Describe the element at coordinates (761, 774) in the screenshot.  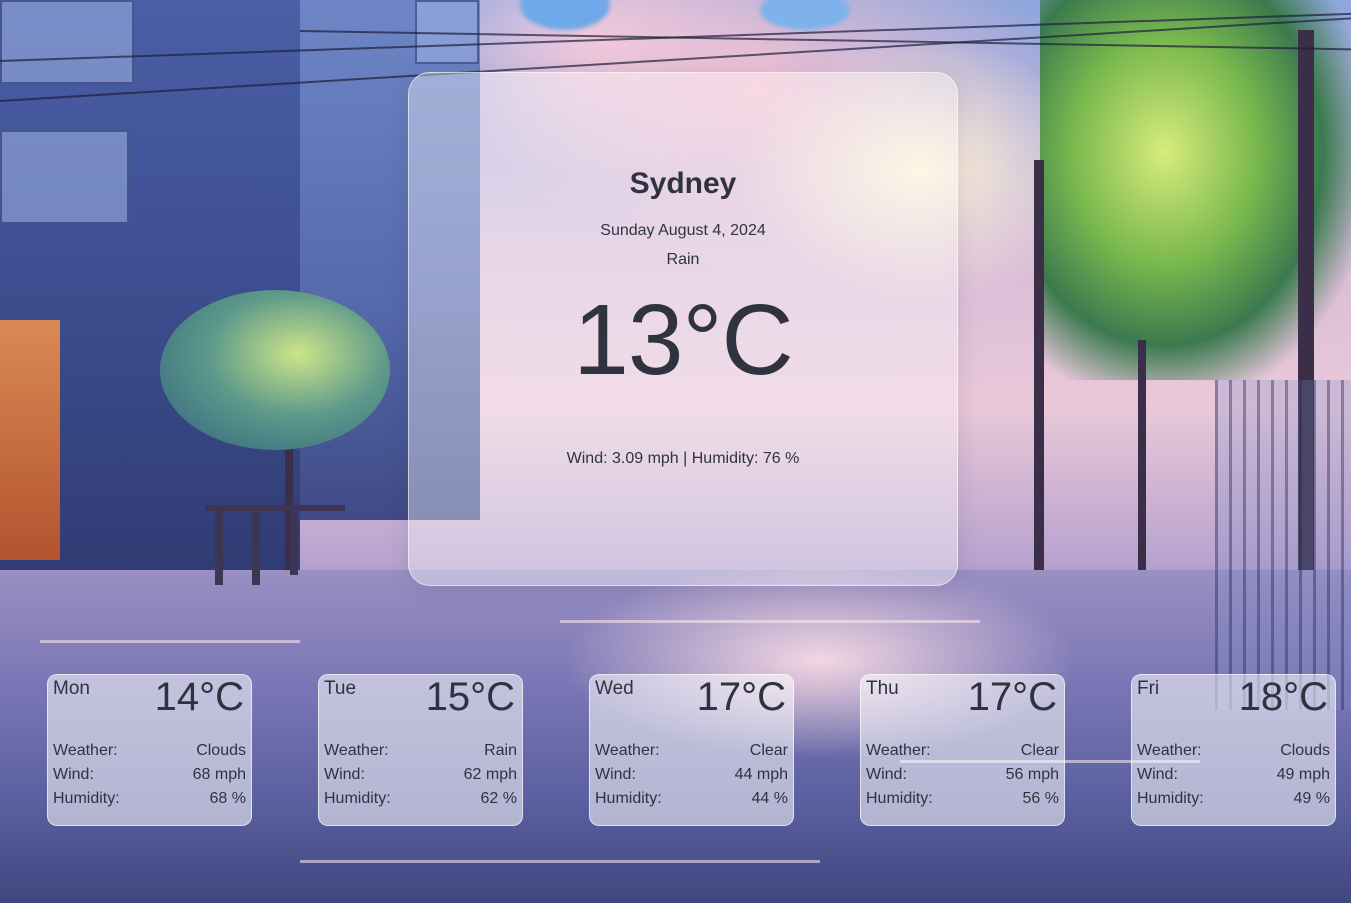
I see `wind-value: 44 mph` at that location.